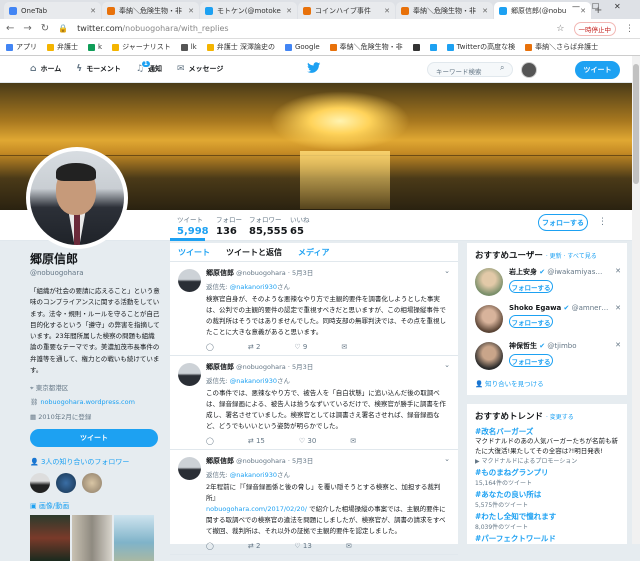  What do you see at coordinates (480, 47) in the screenshot?
I see `bookmark-item: Twitterの高度な検` at bounding box center [480, 47].